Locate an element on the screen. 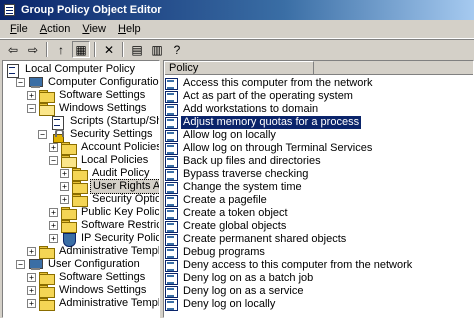 The width and height of the screenshot is (474, 318). folder-open-icon is located at coordinates (47, 109).